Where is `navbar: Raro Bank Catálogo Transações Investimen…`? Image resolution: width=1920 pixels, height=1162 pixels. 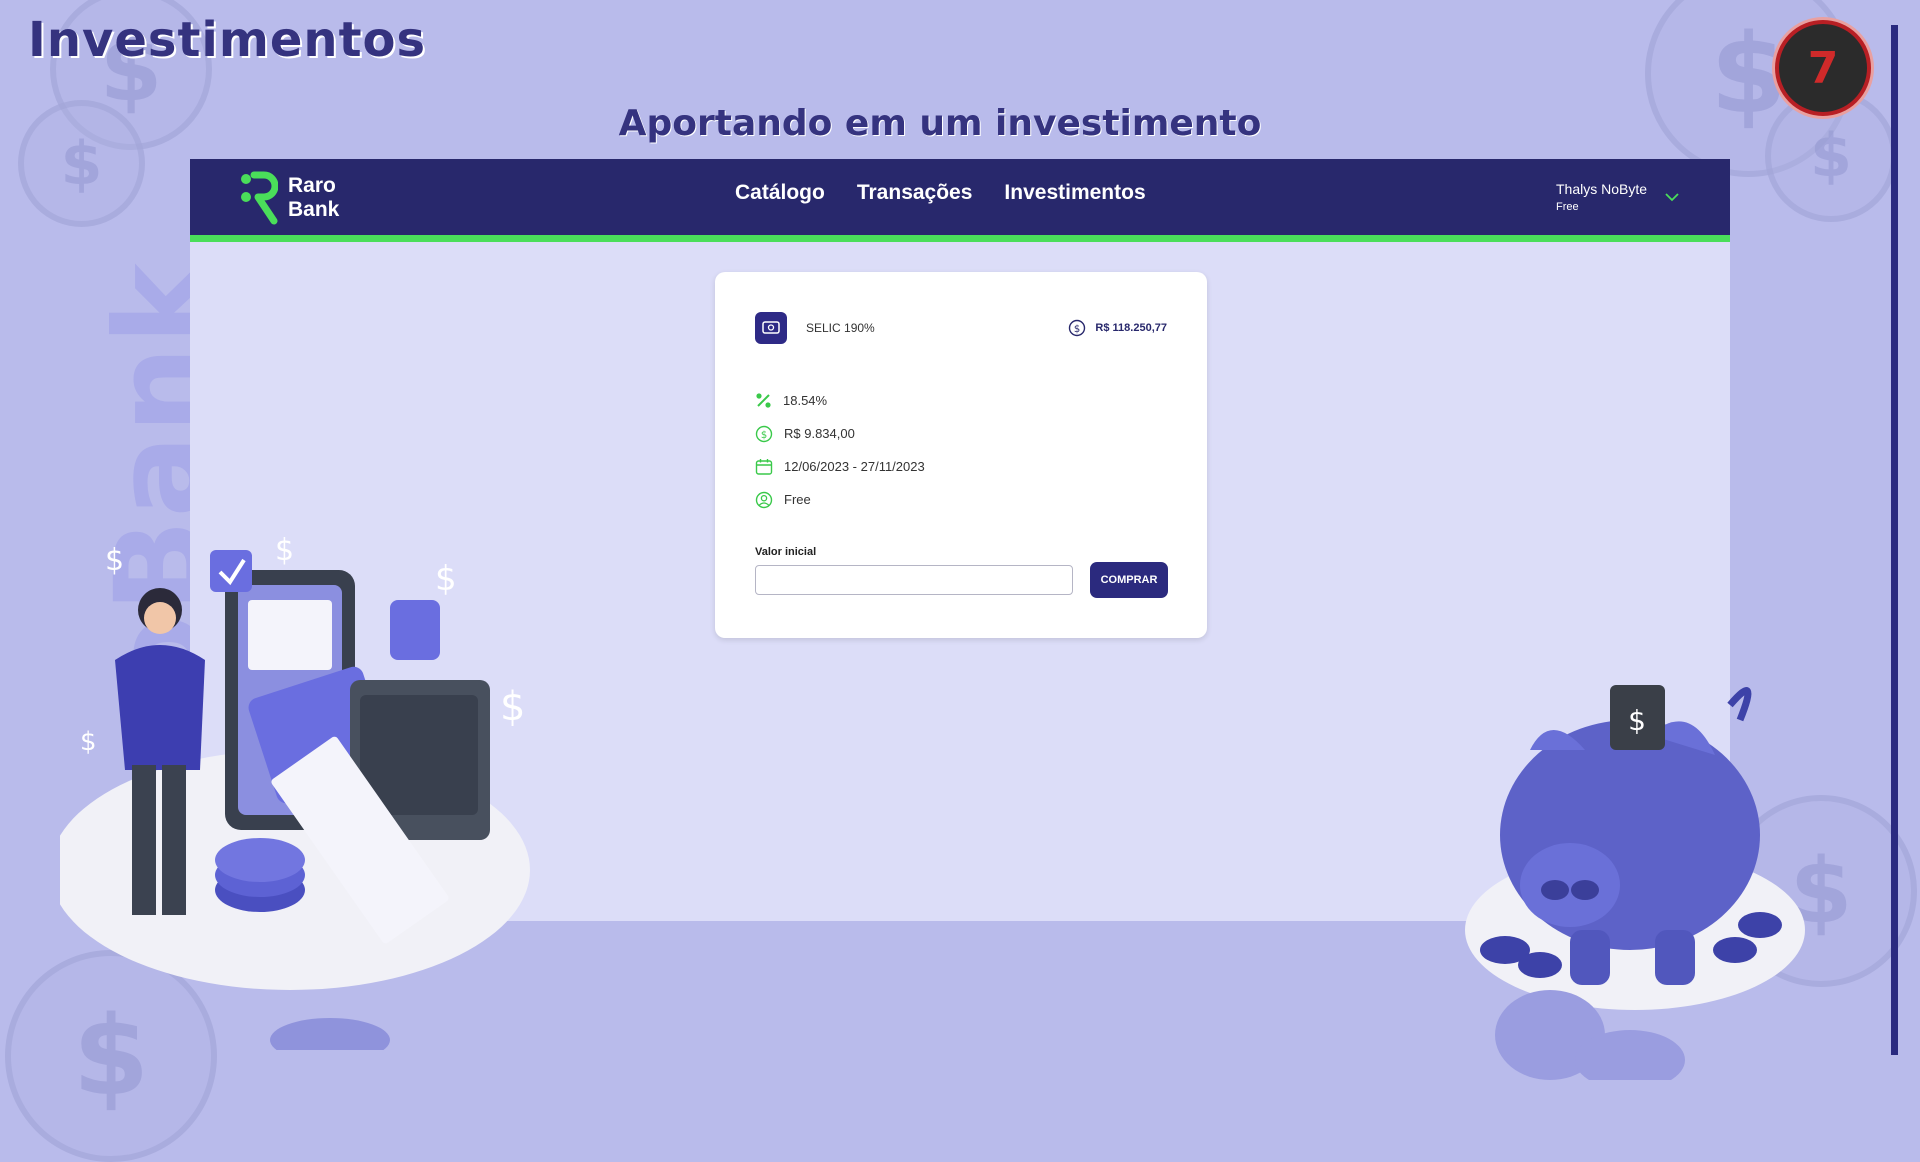 navbar: Raro Bank Catálogo Transações Investimen… is located at coordinates (960, 200).